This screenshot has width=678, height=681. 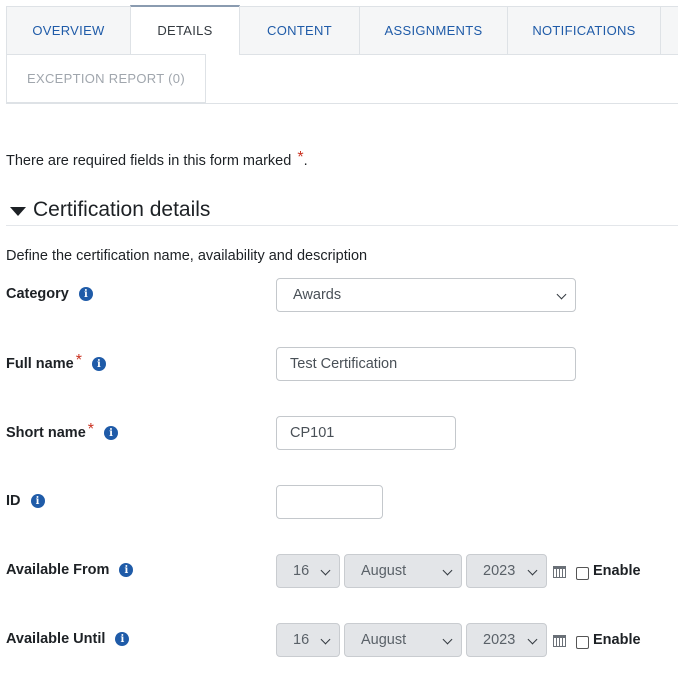 What do you see at coordinates (617, 640) in the screenshot?
I see `available-until-enable-label: Enable` at bounding box center [617, 640].